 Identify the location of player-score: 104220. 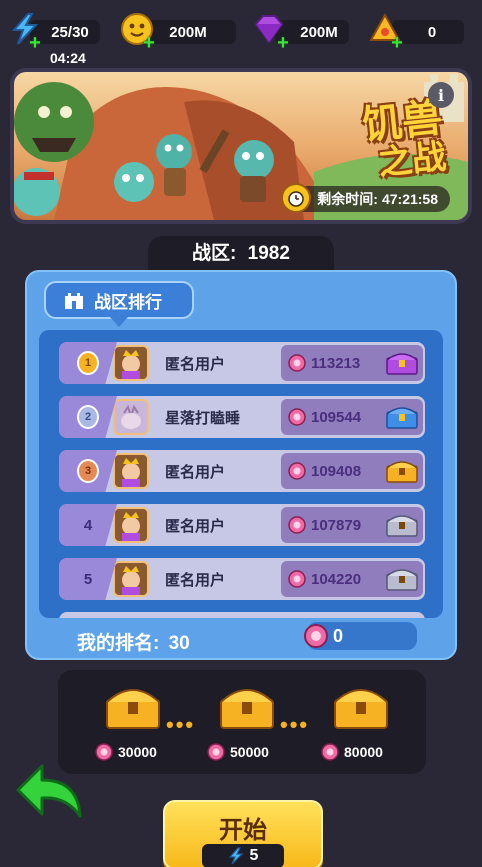
(336, 579).